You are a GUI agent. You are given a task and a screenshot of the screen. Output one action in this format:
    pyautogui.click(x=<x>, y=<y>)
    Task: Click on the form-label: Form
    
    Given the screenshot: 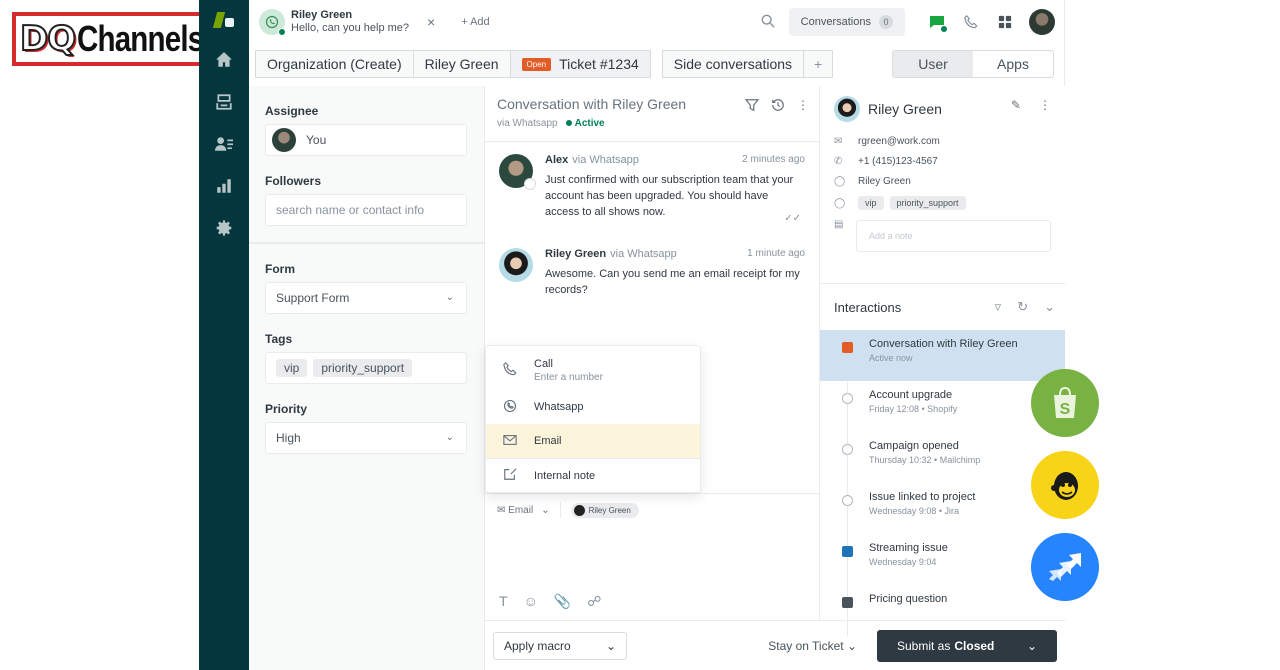 What is the action you would take?
    pyautogui.click(x=280, y=269)
    